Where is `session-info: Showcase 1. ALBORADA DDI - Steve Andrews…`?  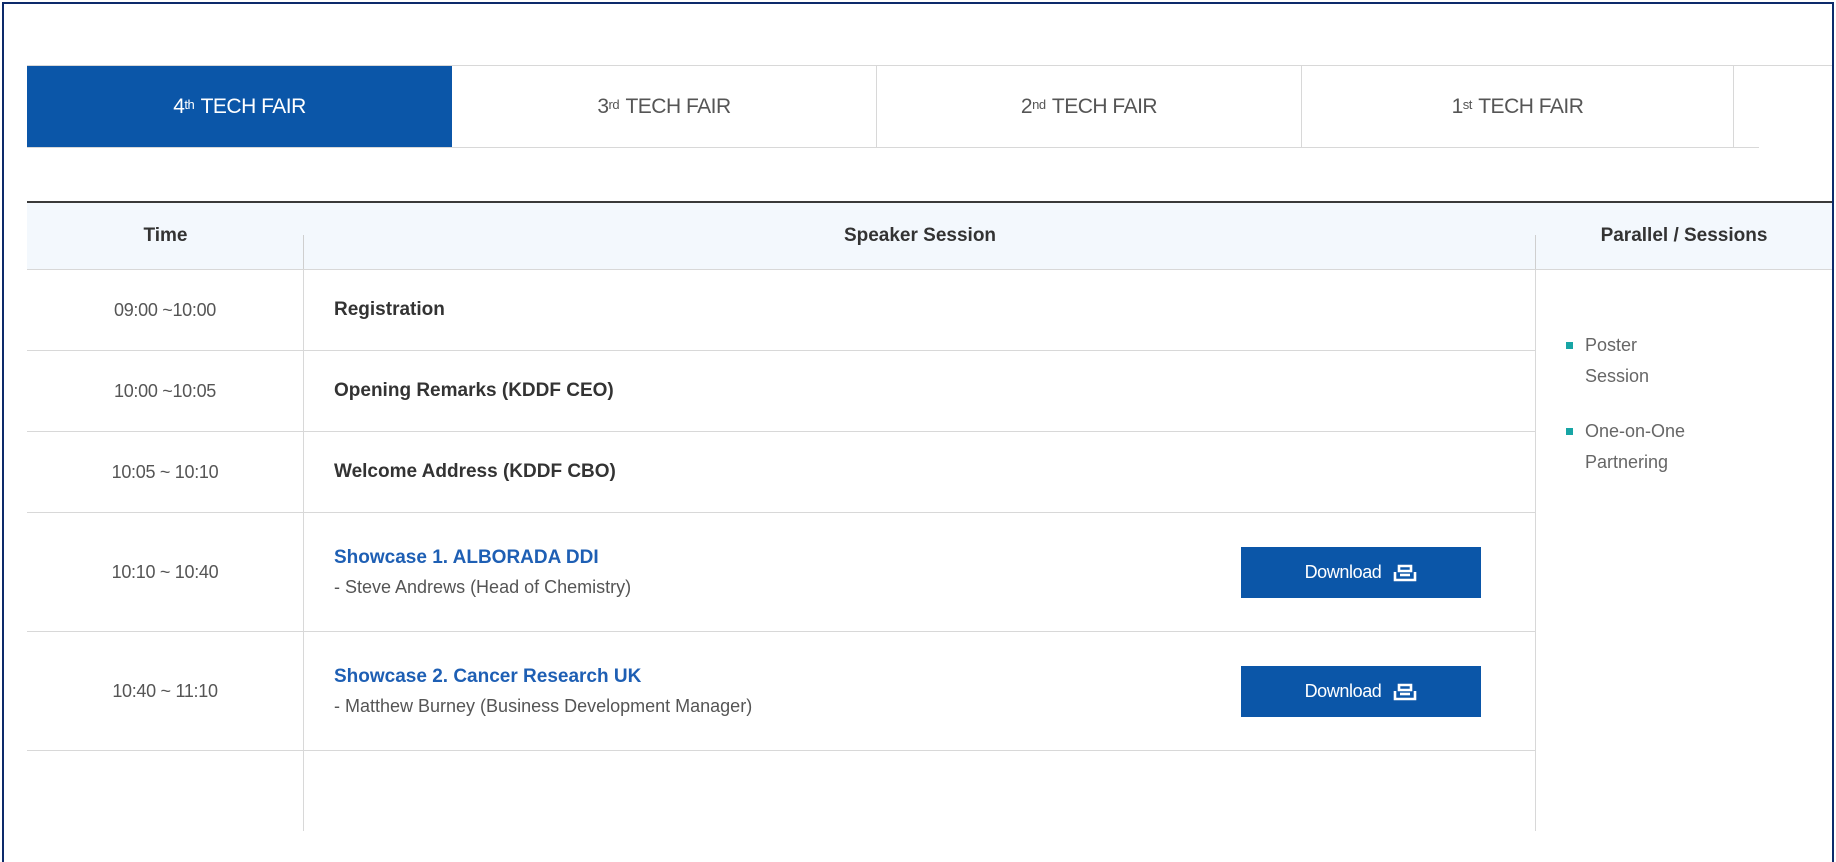 session-info: Showcase 1. ALBORADA DDI - Steve Andrews… is located at coordinates (482, 572).